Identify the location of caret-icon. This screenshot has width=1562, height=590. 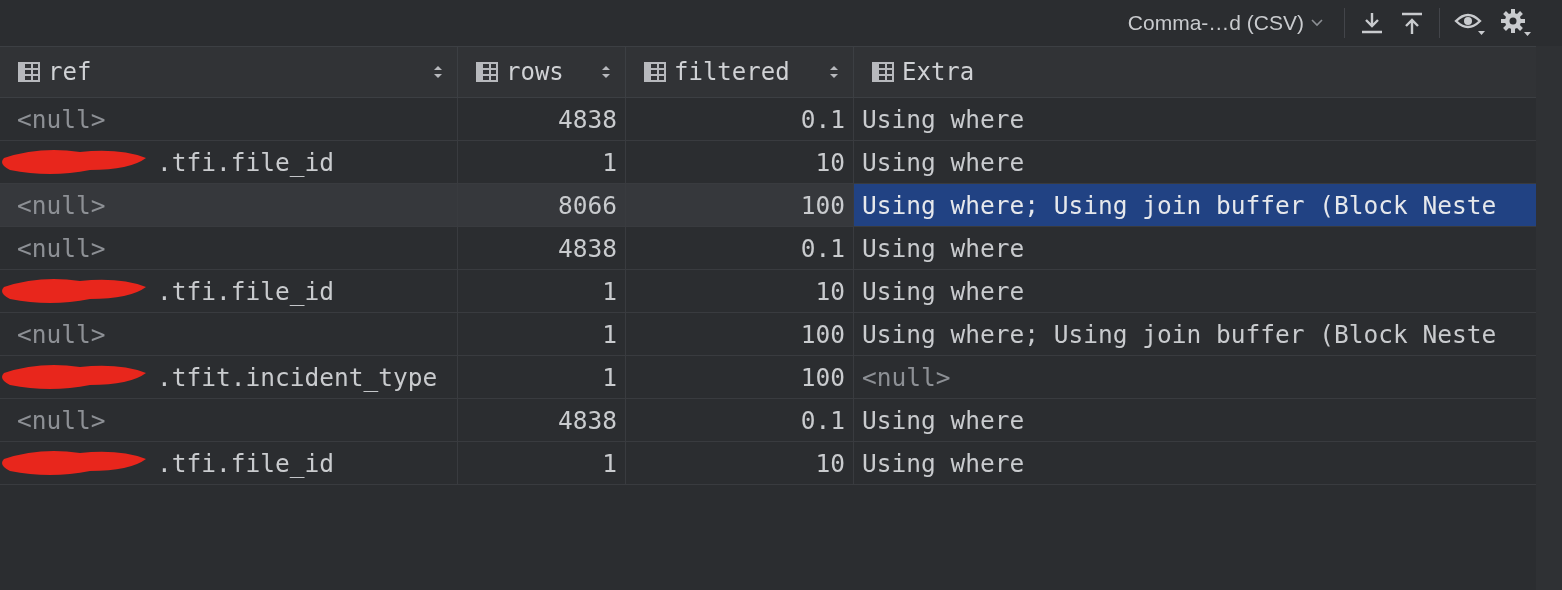
(1317, 23).